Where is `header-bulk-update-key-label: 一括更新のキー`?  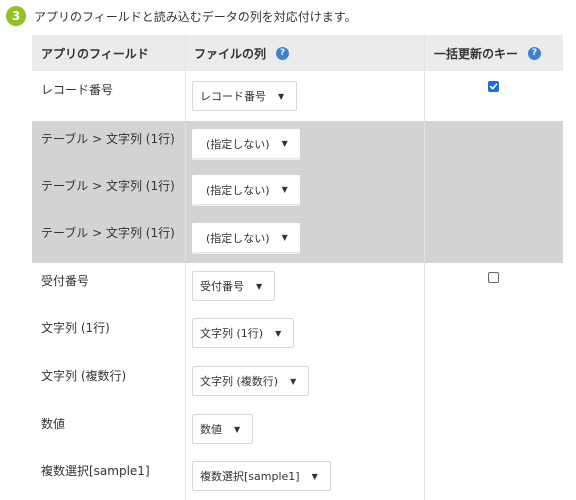 header-bulk-update-key-label: 一括更新のキー is located at coordinates (476, 53).